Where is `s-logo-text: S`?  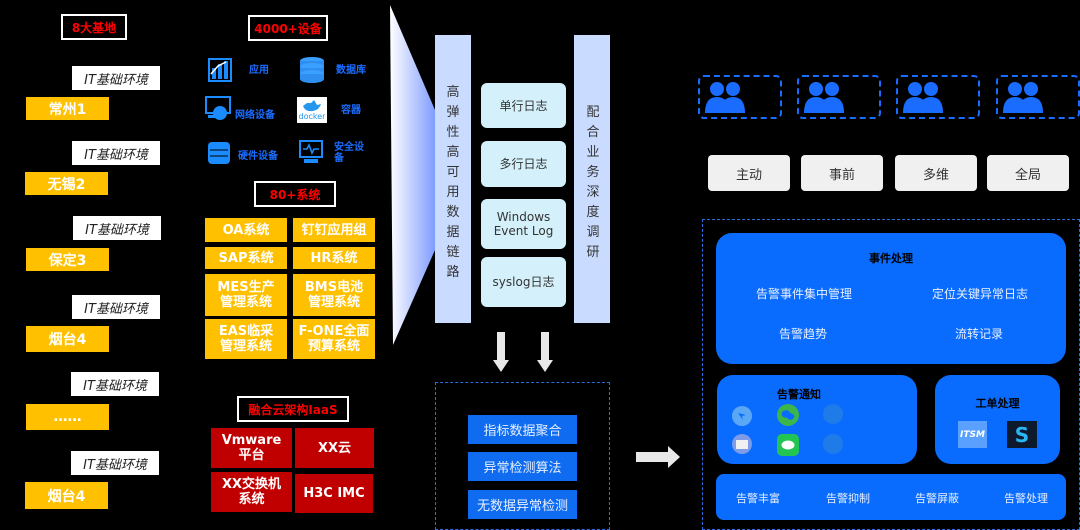 s-logo-text: S is located at coordinates (1022, 434).